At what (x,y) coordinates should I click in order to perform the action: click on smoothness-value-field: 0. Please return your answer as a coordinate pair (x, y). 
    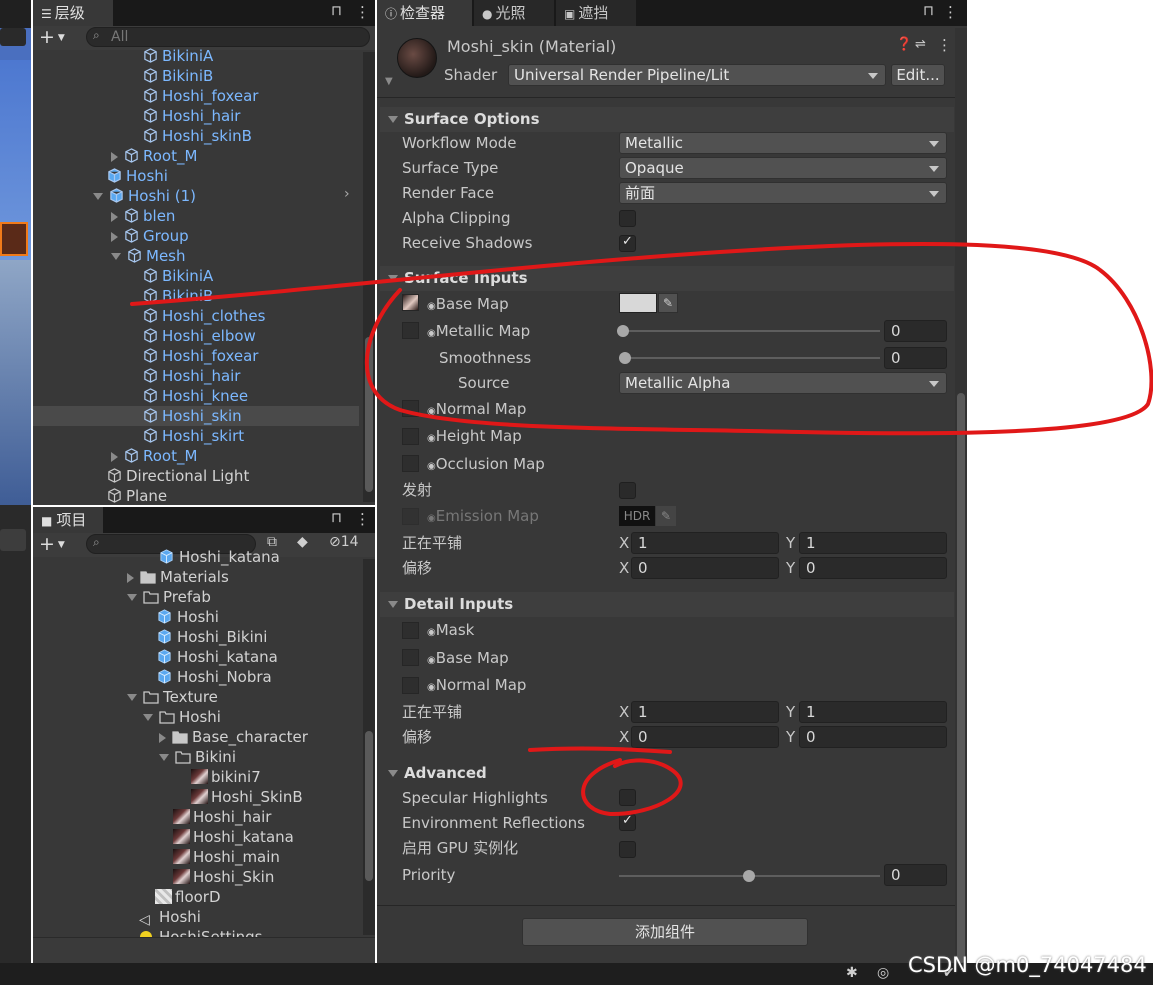
    Looking at the image, I should click on (915, 358).